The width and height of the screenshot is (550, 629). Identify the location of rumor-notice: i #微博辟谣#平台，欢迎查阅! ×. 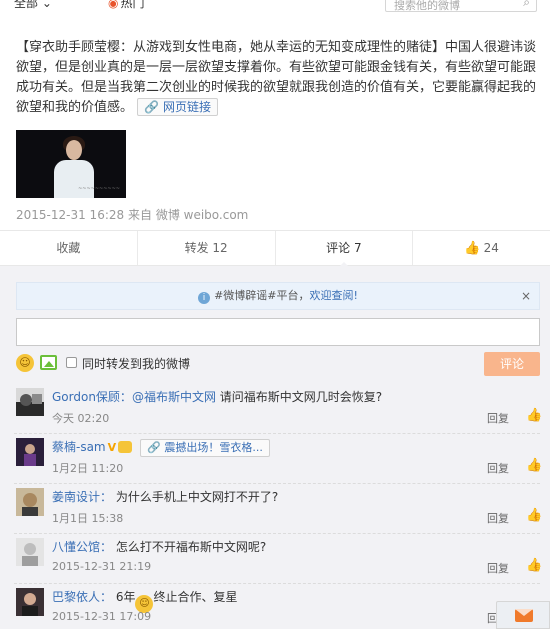
(278, 296).